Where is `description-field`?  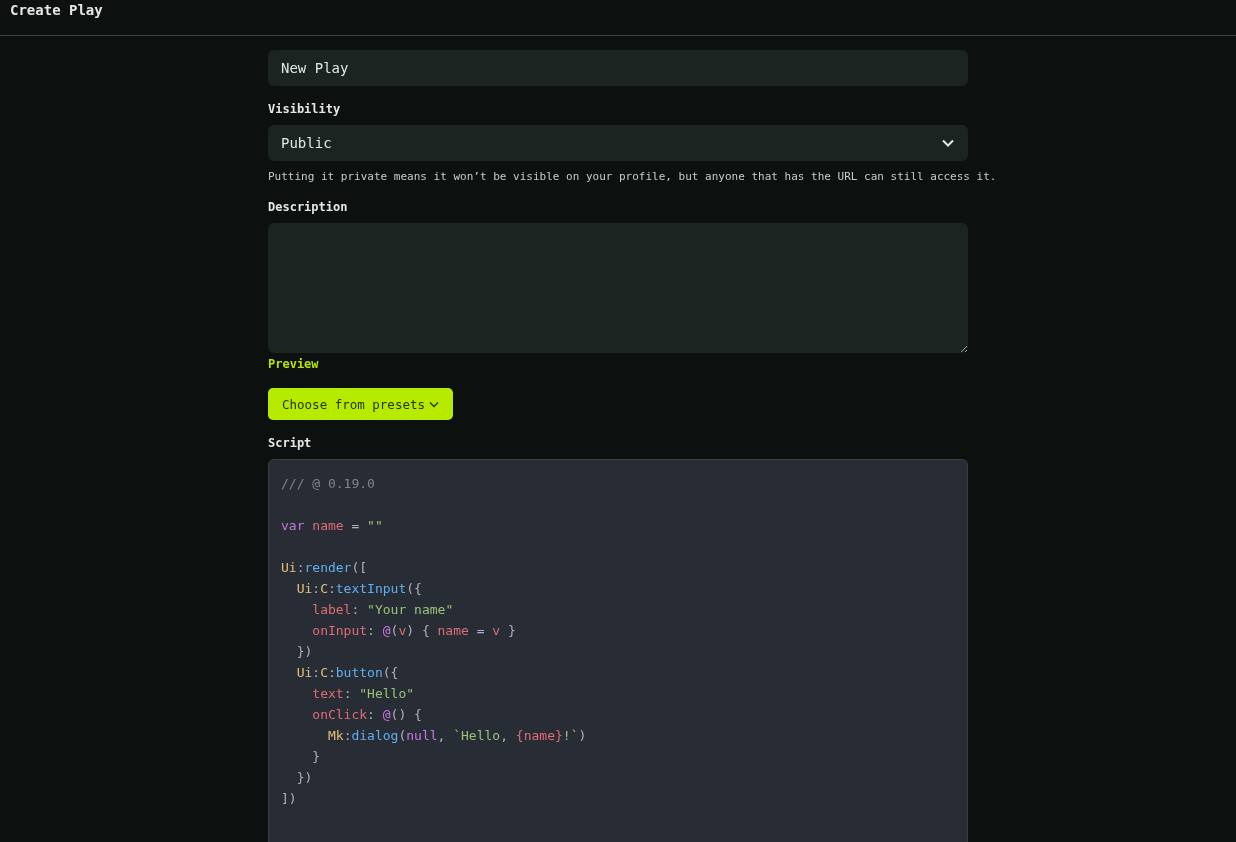
description-field is located at coordinates (618, 288).